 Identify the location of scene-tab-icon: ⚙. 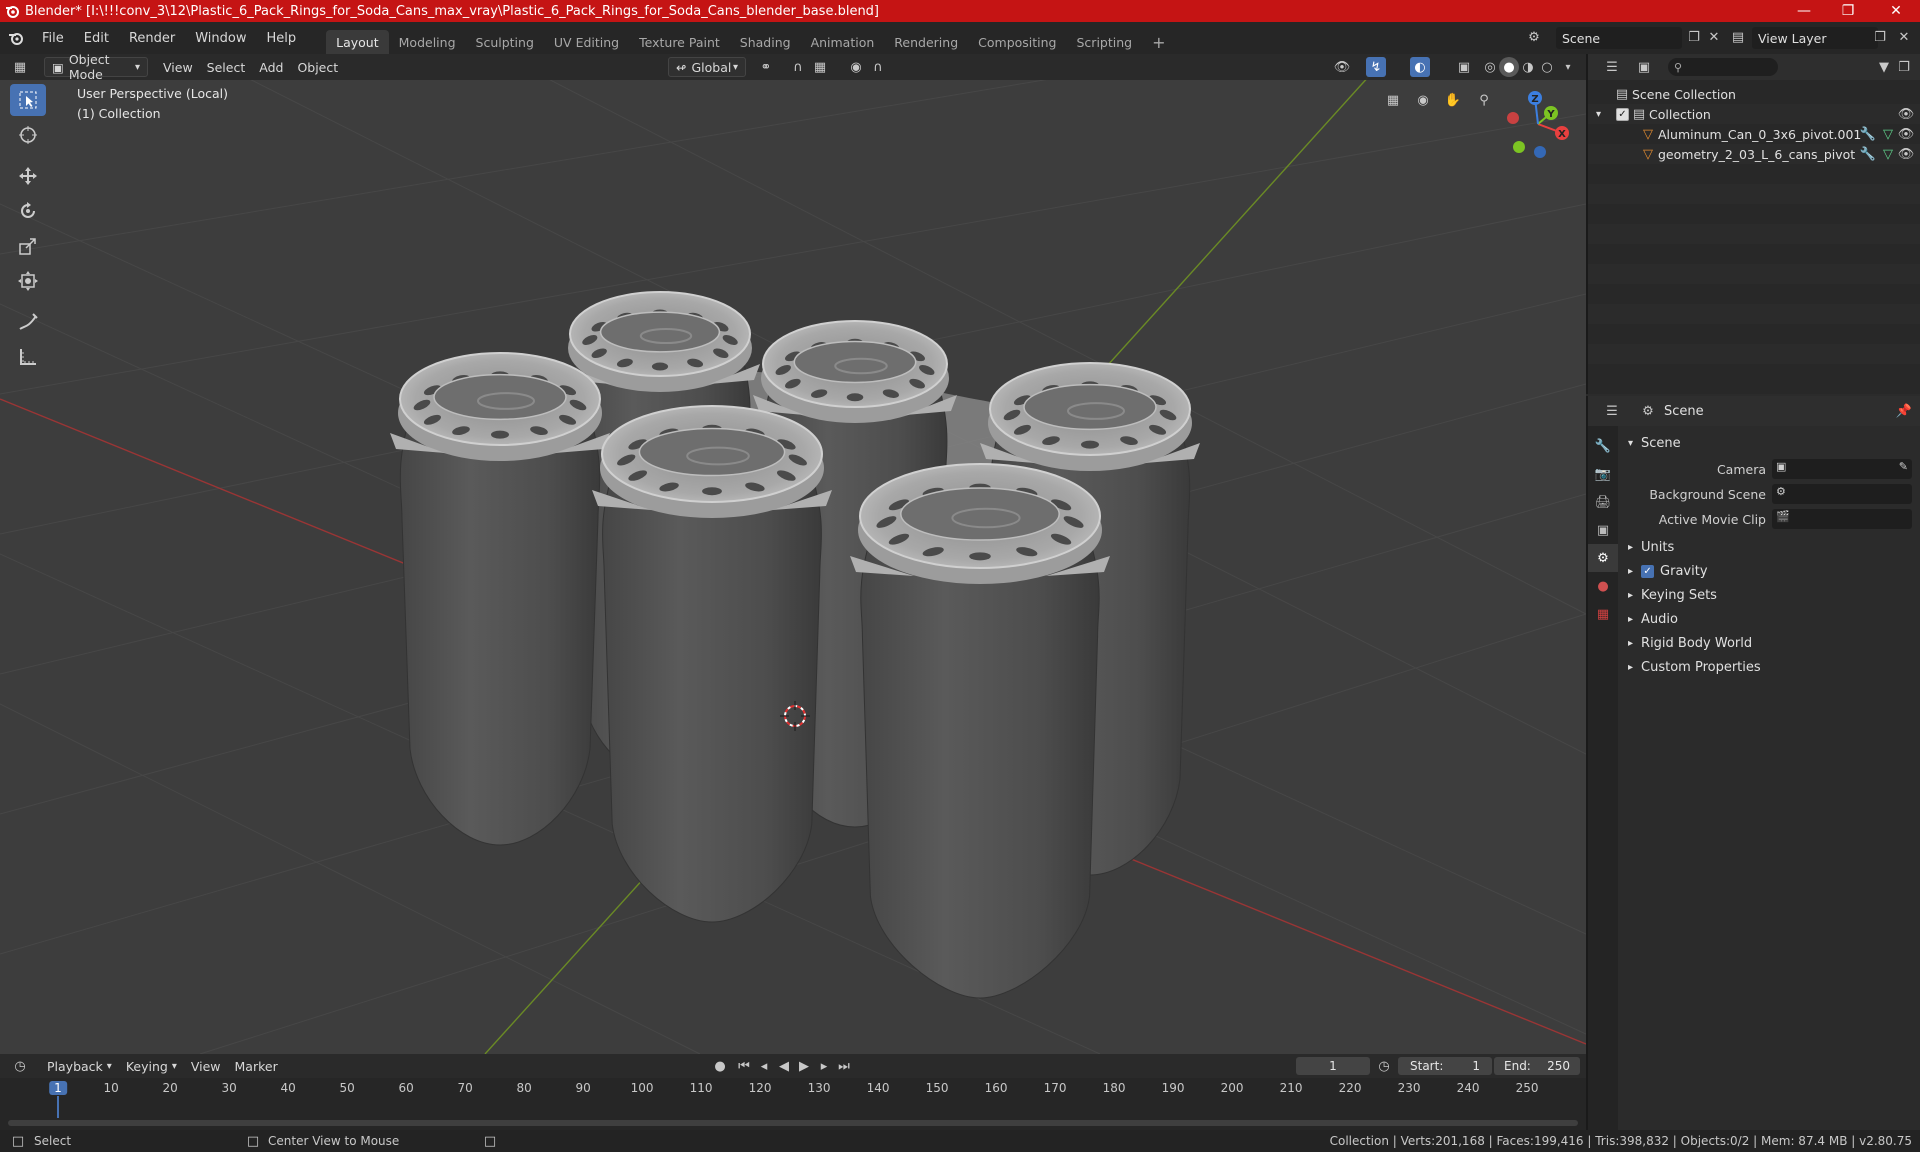
(1603, 558).